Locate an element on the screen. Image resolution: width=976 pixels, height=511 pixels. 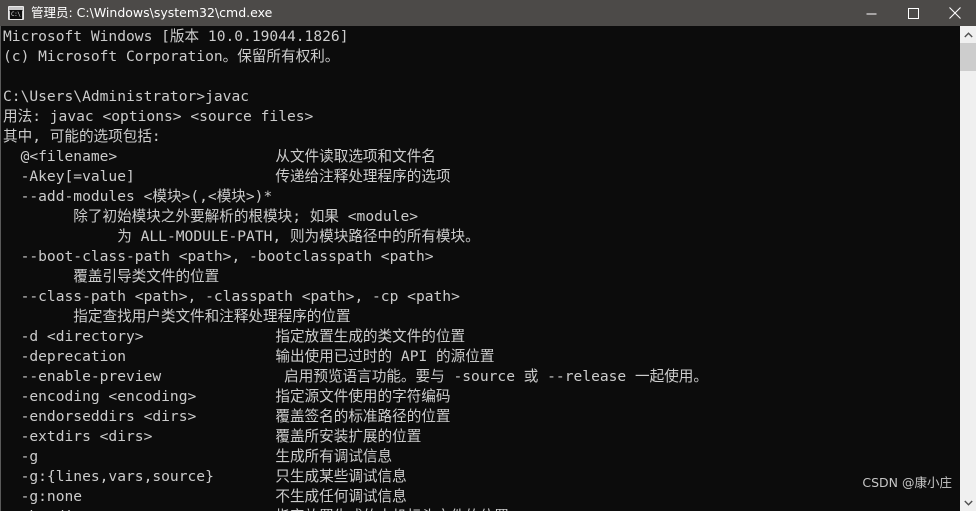
minimize-button is located at coordinates (871, 13).